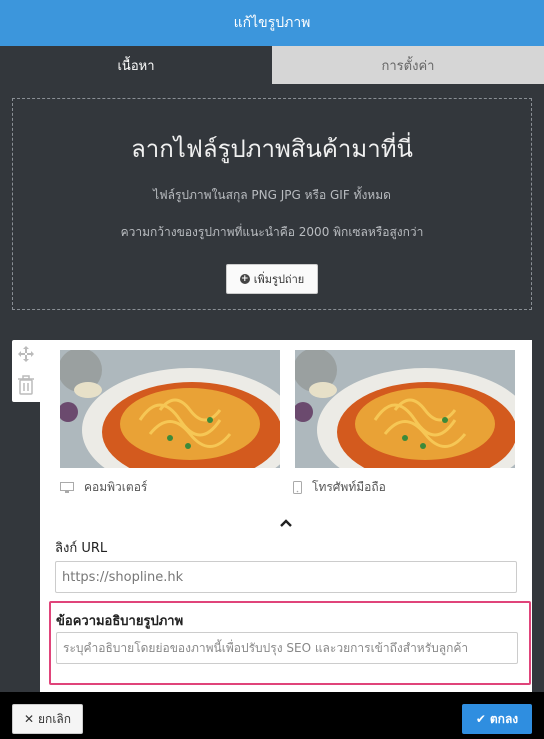  I want to click on move-icon, so click(26, 354).